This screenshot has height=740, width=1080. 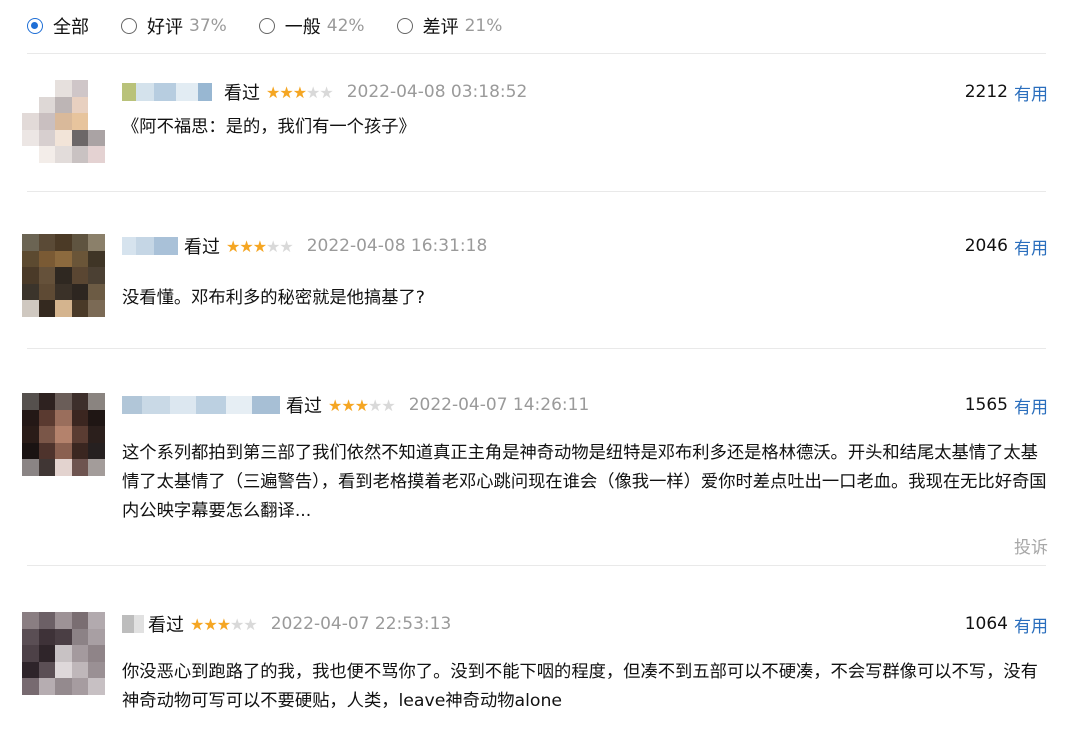 I want to click on vote-area: 2046 有用, so click(x=1006, y=246).